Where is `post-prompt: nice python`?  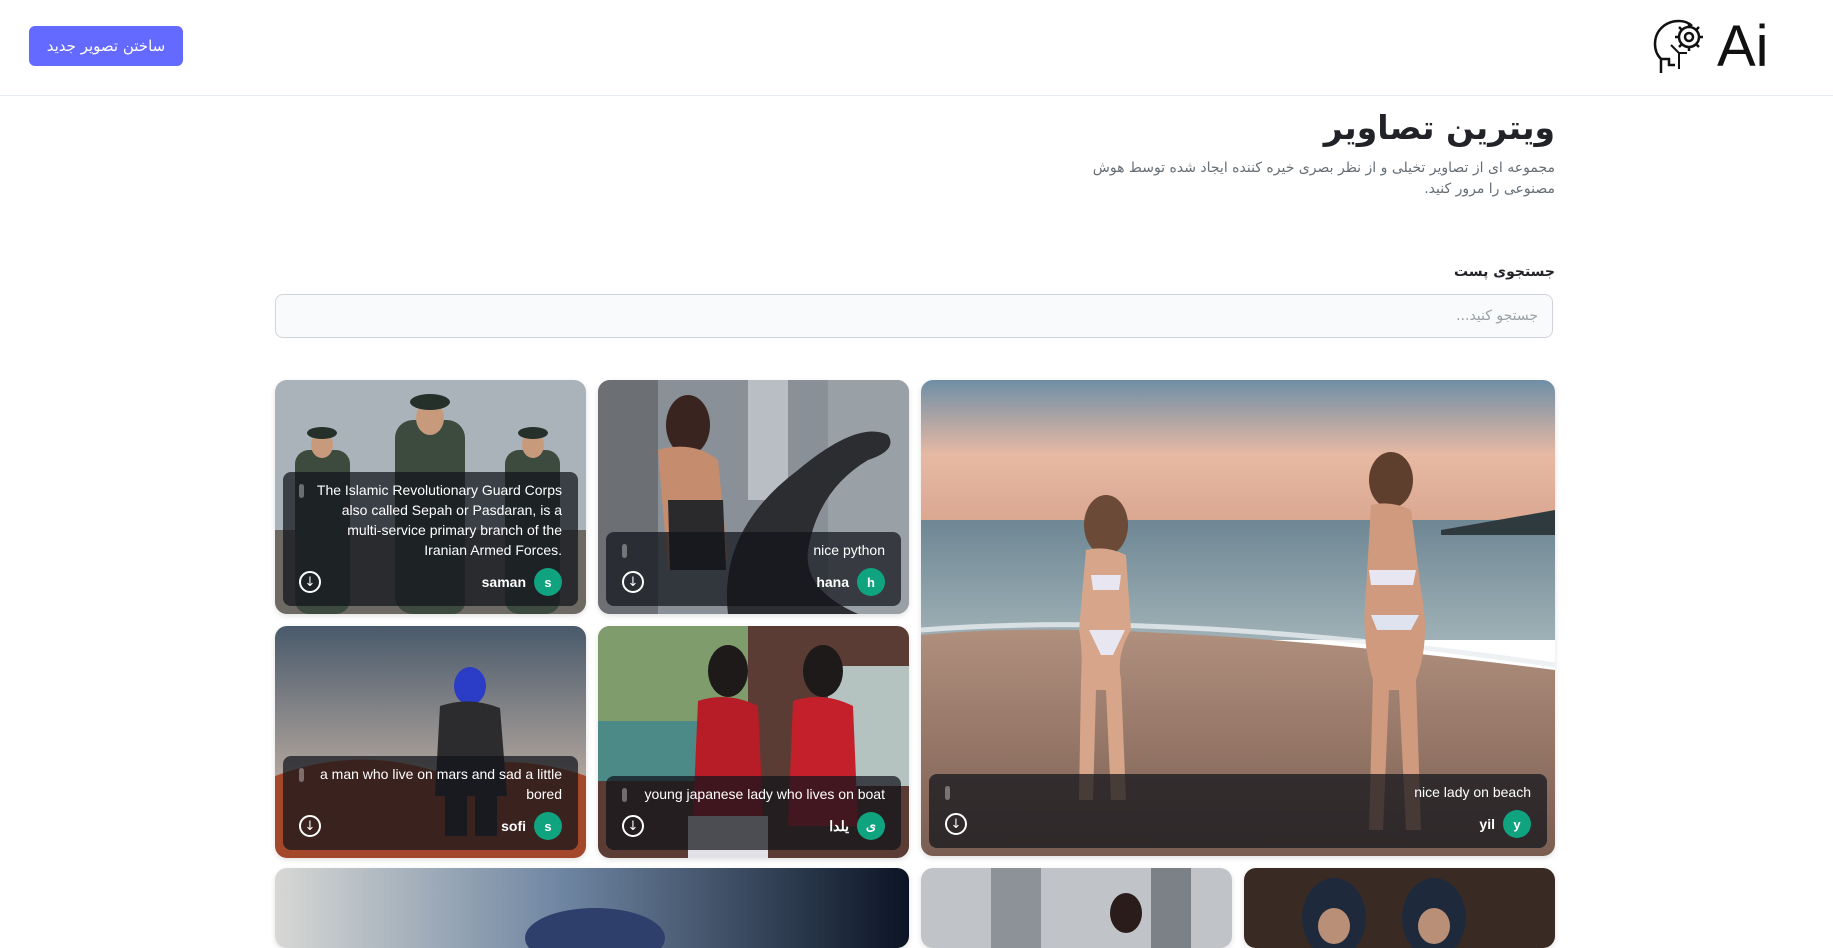
post-prompt: nice python is located at coordinates (849, 550).